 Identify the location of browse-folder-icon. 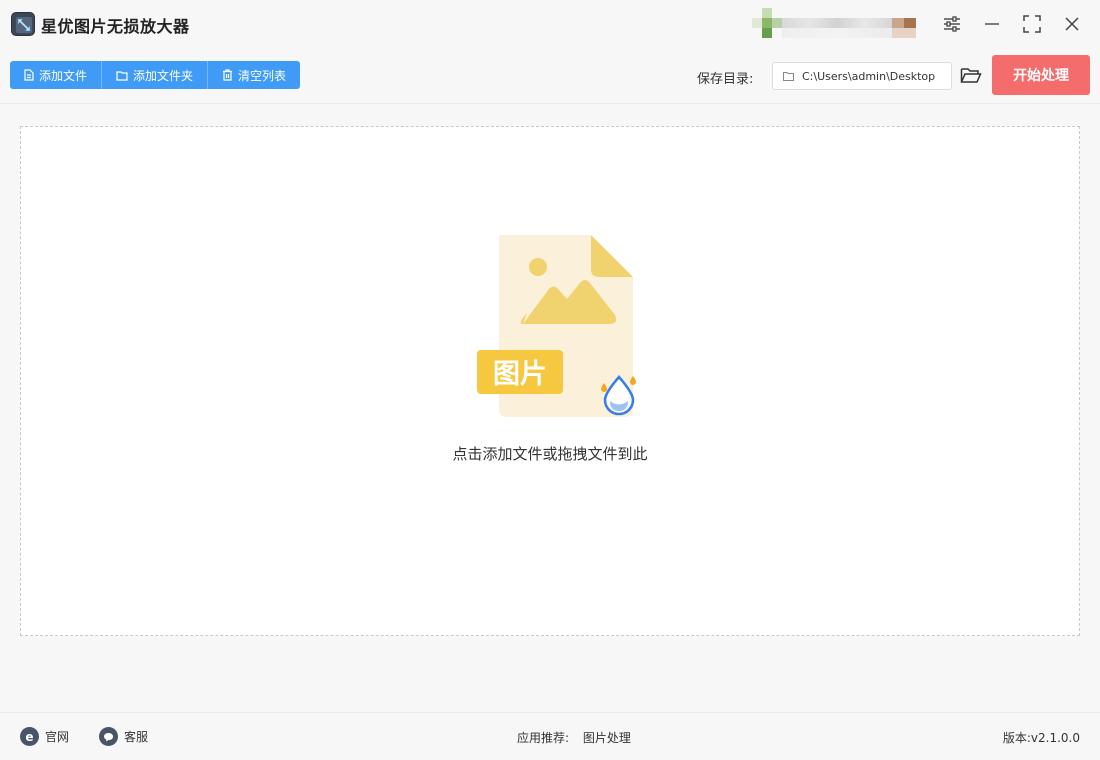
(971, 76).